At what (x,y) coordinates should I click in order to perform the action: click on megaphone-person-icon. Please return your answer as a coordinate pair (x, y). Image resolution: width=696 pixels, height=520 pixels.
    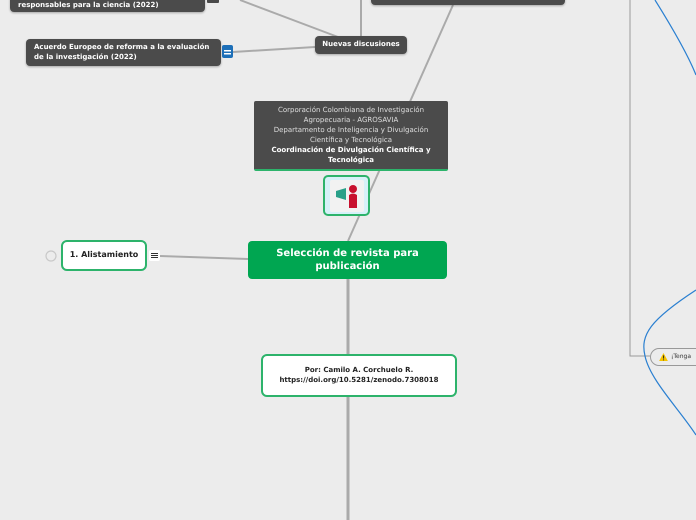
    Looking at the image, I should click on (347, 196).